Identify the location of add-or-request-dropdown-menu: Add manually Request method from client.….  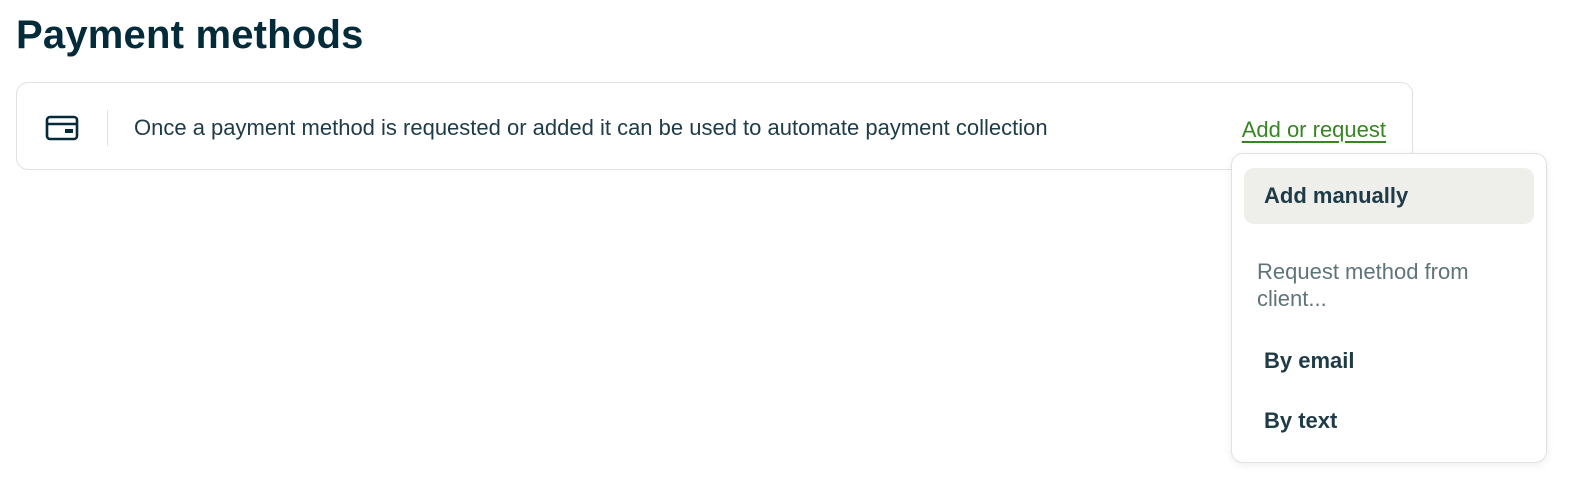
(1389, 308).